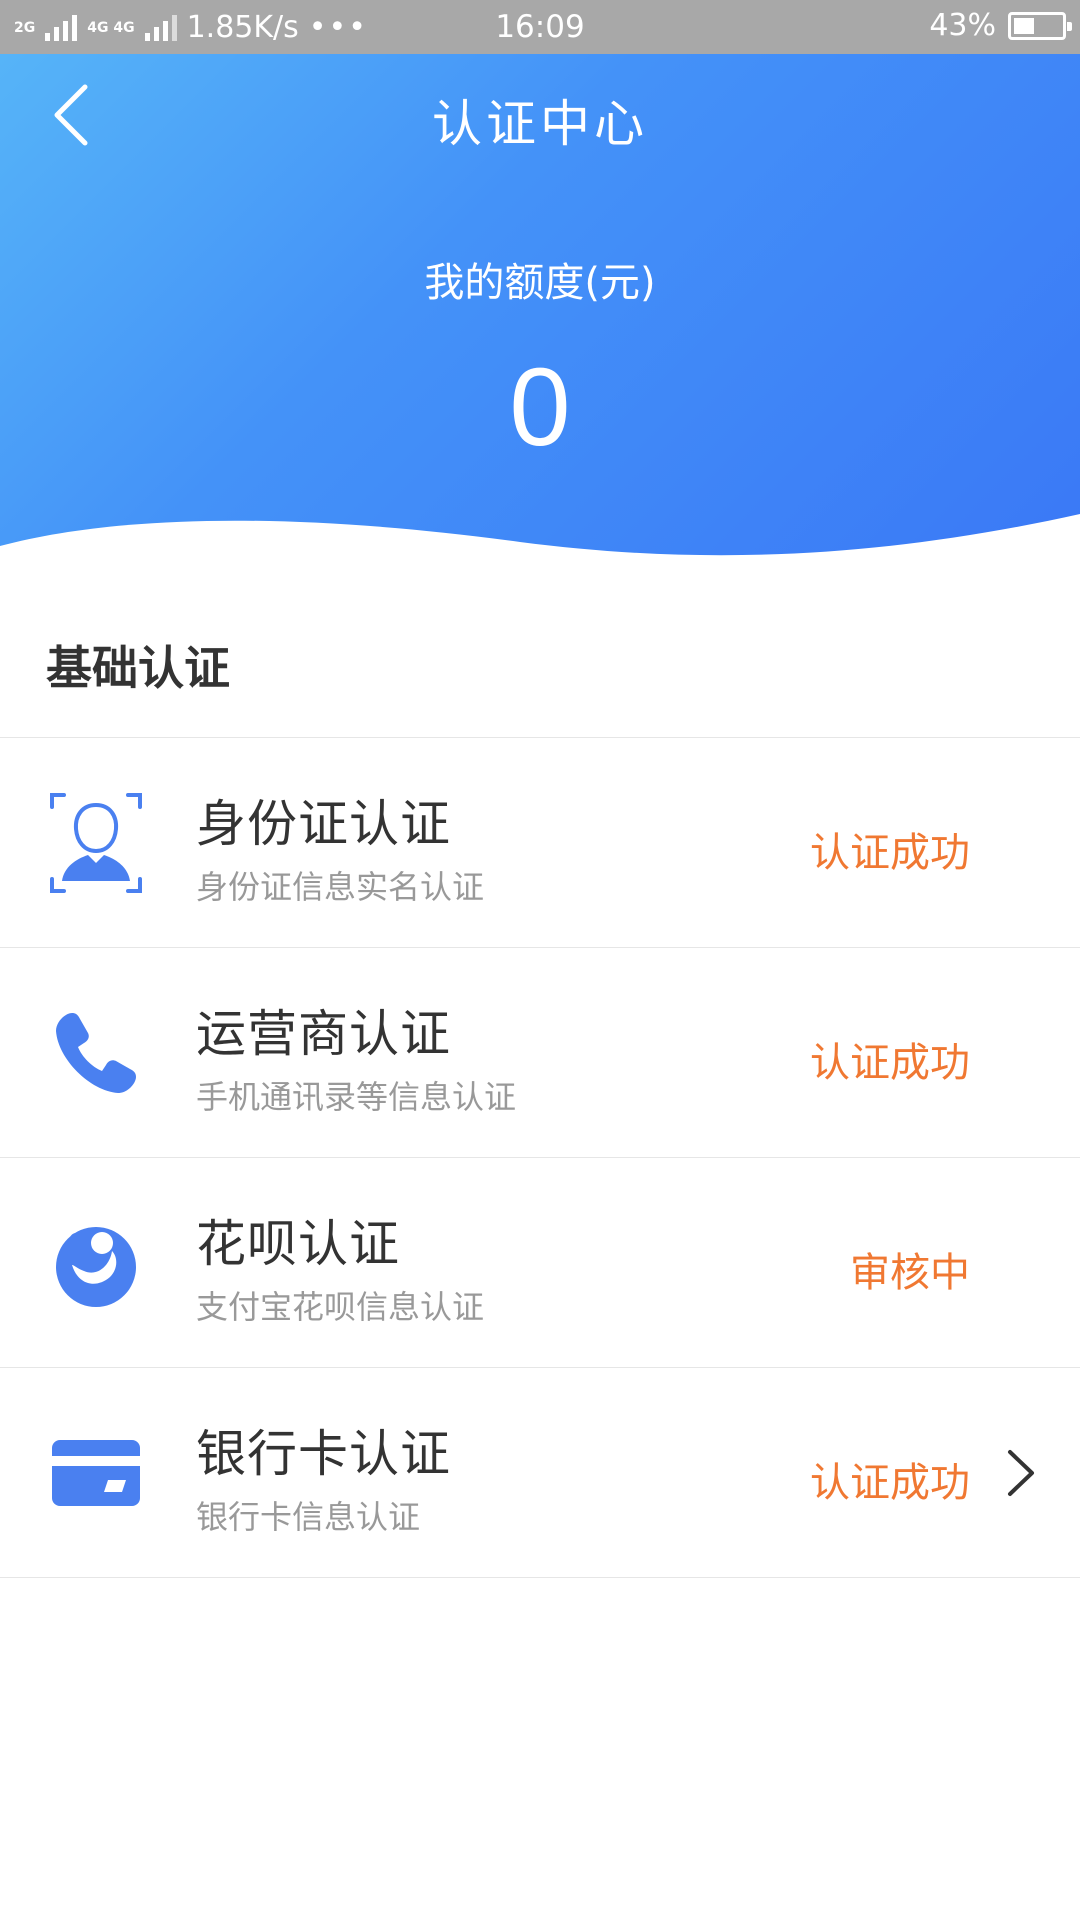 The width and height of the screenshot is (1080, 1920). What do you see at coordinates (340, 887) in the screenshot?
I see `item-subtitle: 身份证信息实名认证` at bounding box center [340, 887].